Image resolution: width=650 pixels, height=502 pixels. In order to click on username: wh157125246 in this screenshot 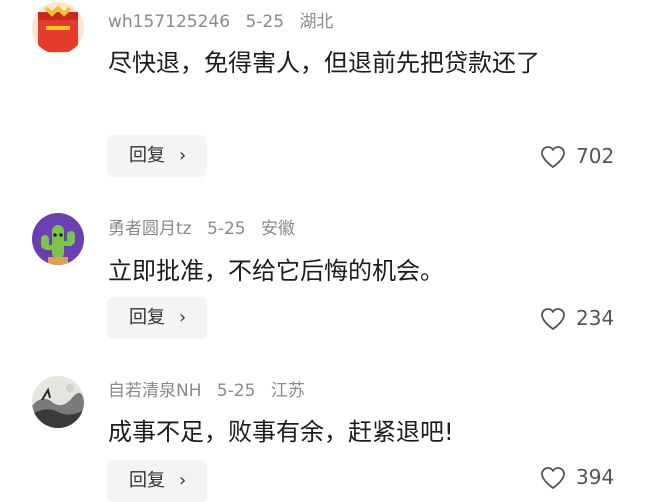, I will do `click(169, 22)`.